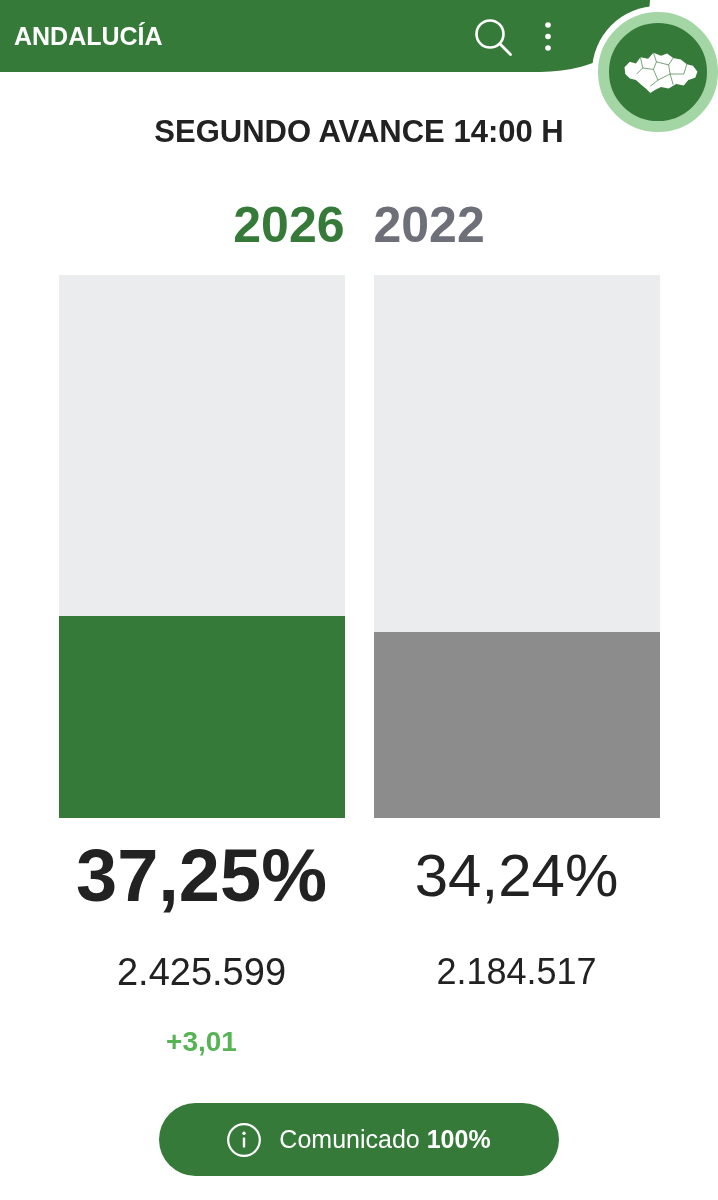 The height and width of the screenshot is (1200, 718). Describe the element at coordinates (88, 36) in the screenshot. I see `header-title: ANDALUCÍA` at that location.